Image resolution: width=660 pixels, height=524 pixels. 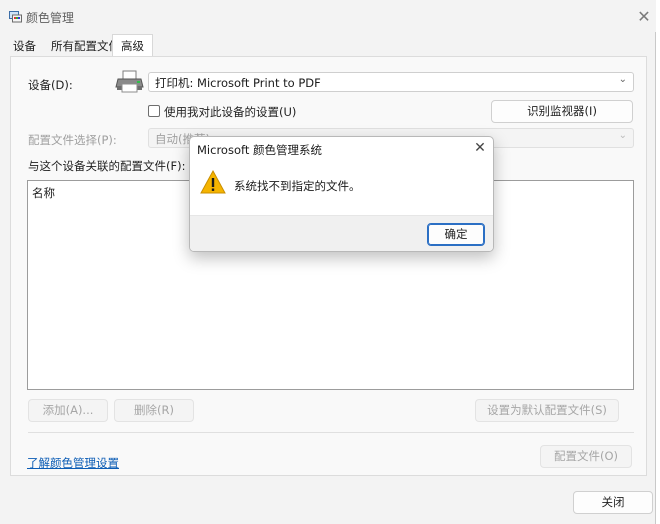 What do you see at coordinates (328, 45) in the screenshot?
I see `tab-strip: 设备 所有配置文件 高级` at bounding box center [328, 45].